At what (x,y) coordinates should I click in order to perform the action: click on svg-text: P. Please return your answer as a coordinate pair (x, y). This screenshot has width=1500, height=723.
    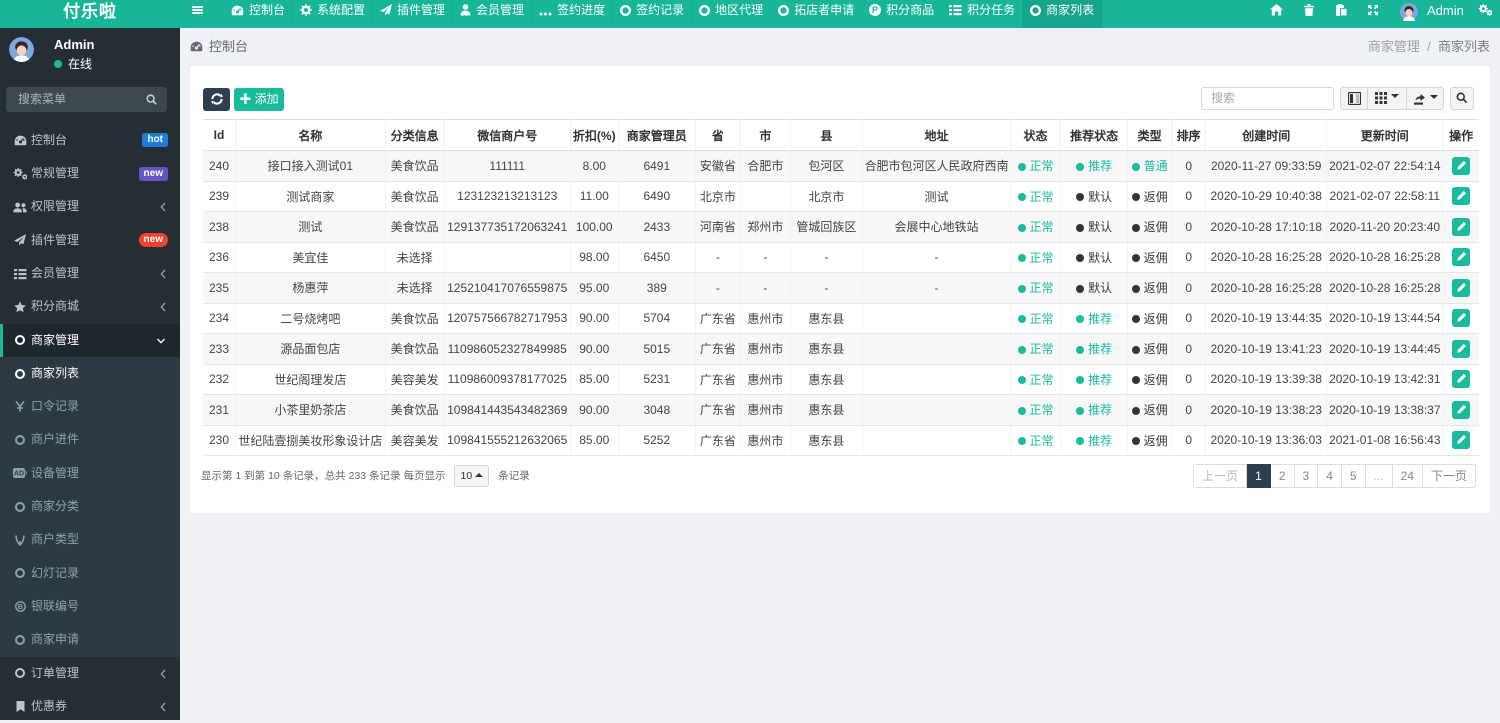
    Looking at the image, I should click on (875, 10).